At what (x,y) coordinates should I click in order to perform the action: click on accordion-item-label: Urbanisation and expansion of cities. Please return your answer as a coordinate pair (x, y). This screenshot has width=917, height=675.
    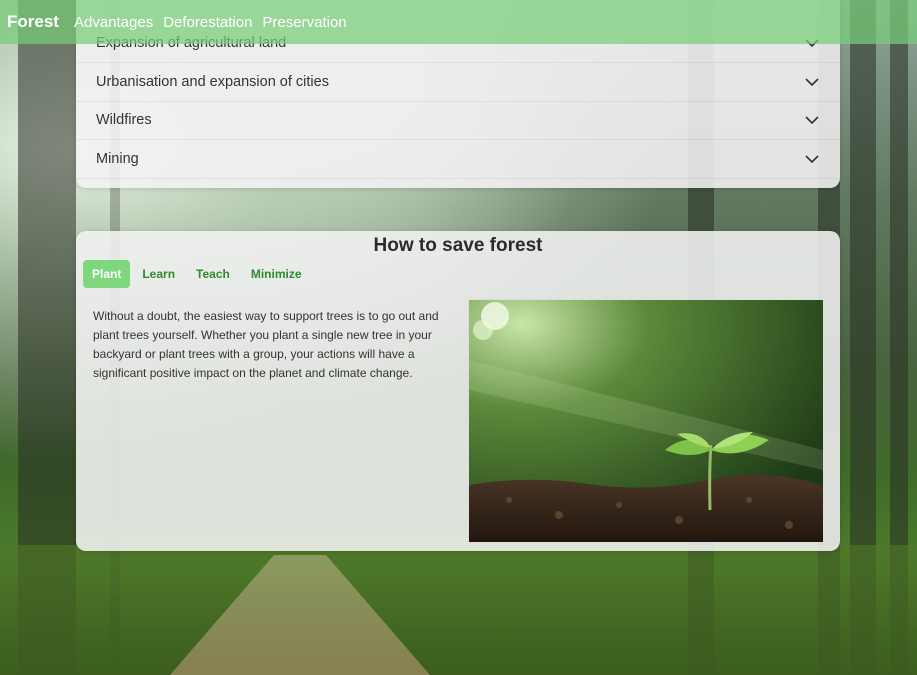
    Looking at the image, I should click on (212, 82).